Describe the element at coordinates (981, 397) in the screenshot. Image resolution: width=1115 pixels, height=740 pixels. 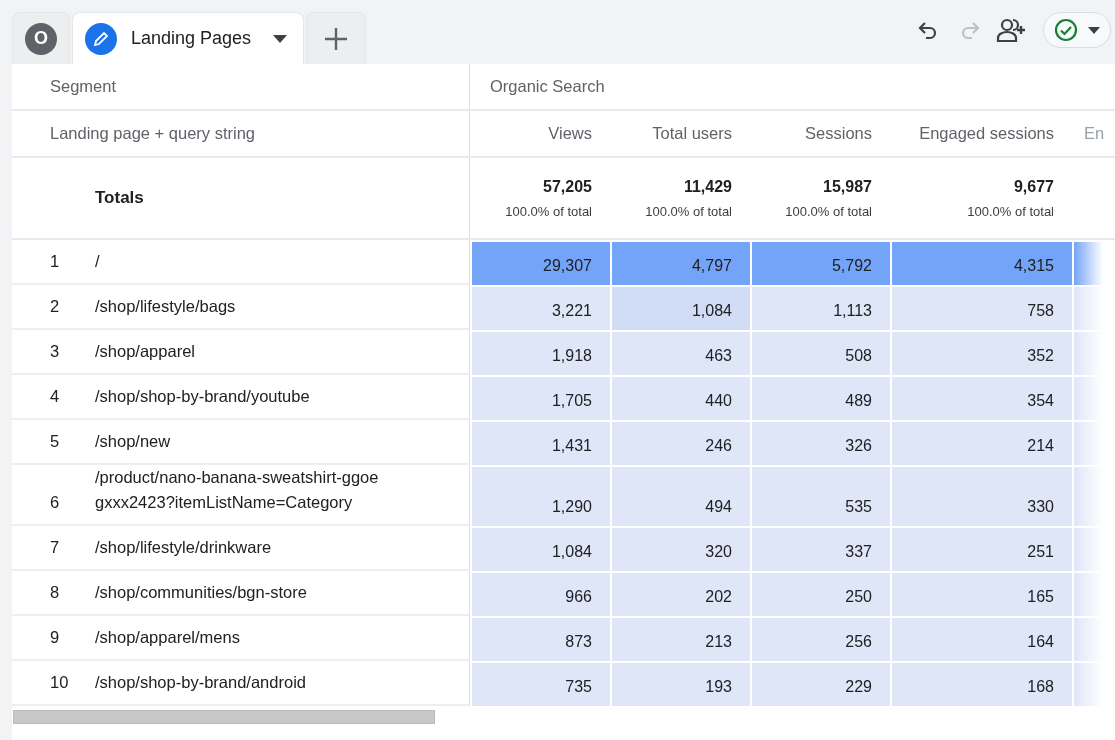
I see `heat-cell: 354` at that location.